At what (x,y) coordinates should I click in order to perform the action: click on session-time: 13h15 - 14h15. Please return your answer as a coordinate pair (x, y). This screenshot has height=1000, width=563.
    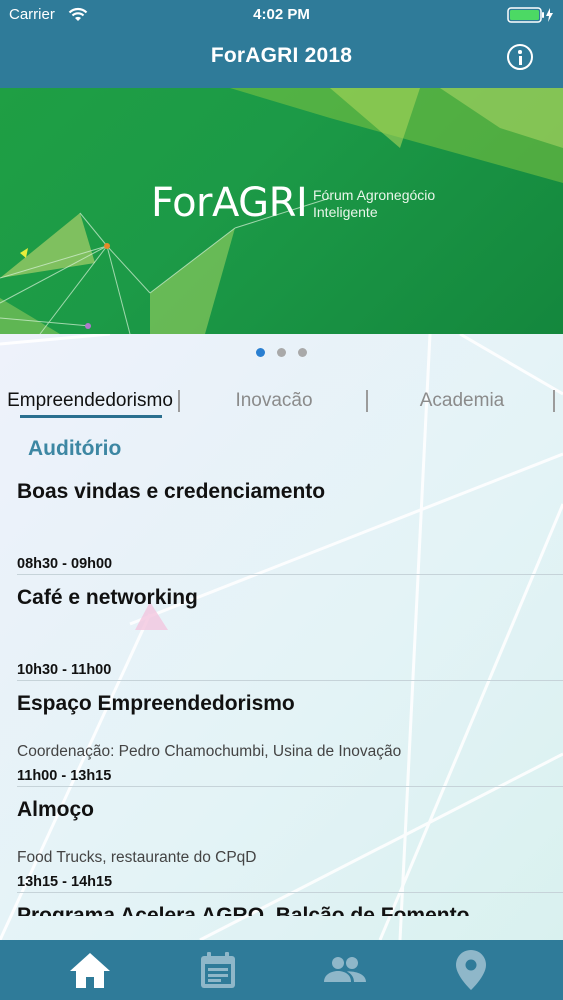
    Looking at the image, I should click on (65, 882).